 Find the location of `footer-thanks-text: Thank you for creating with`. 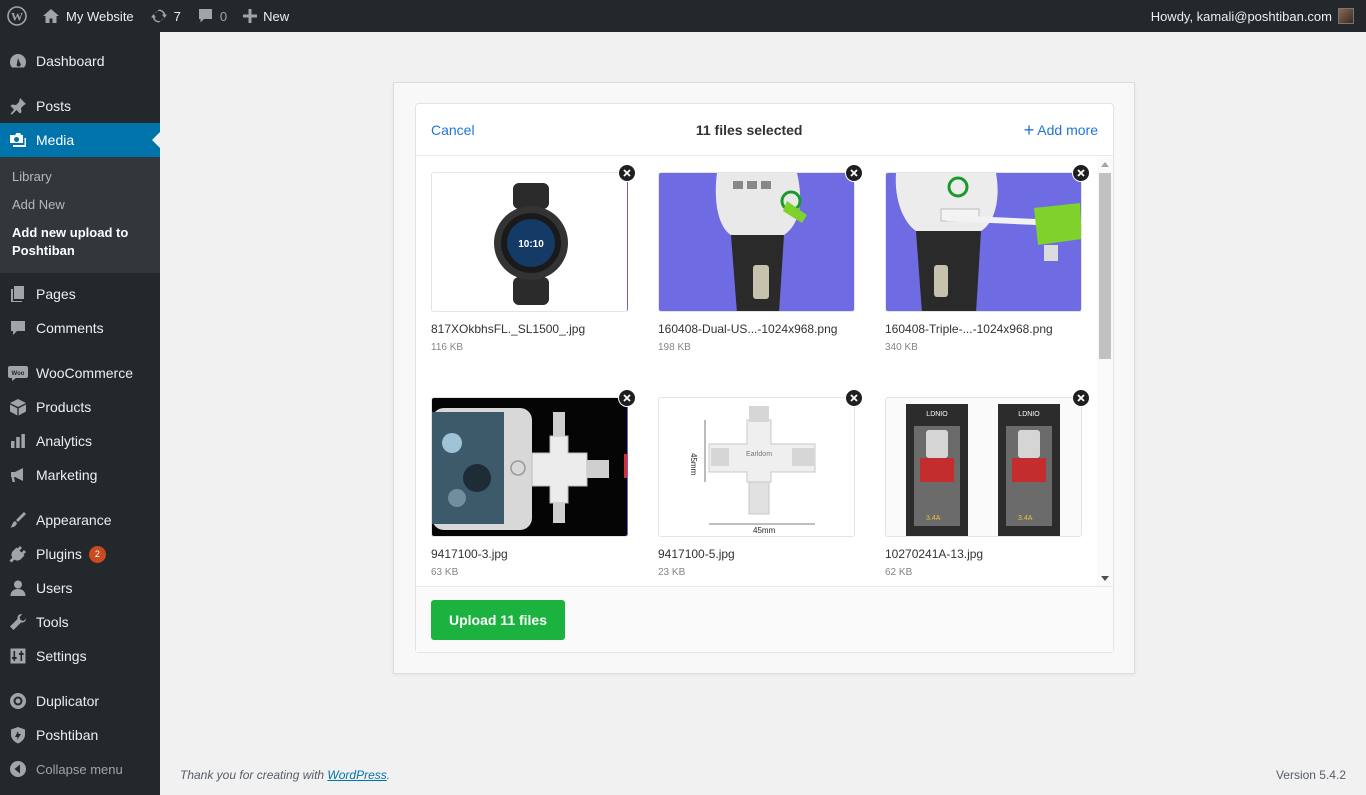

footer-thanks-text: Thank you for creating with is located at coordinates (254, 775).